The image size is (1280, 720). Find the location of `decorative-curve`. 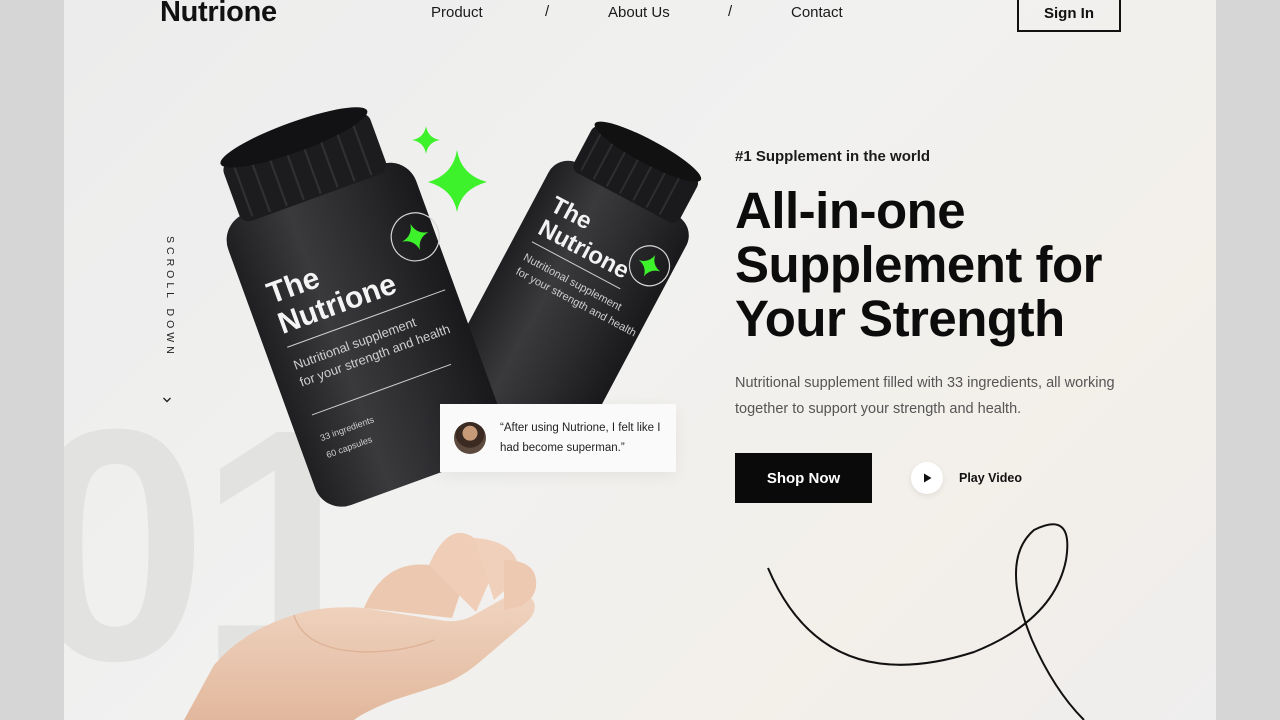

decorative-curve is located at coordinates (926, 621).